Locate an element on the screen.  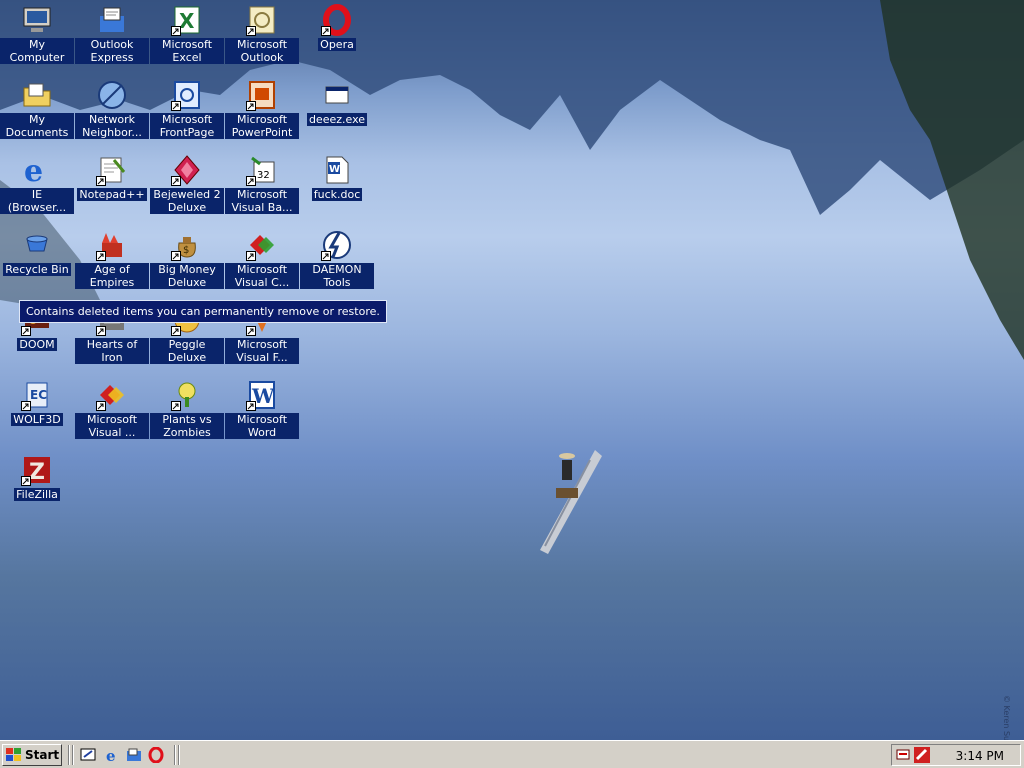
svg-text: EC is located at coordinates (38, 395).